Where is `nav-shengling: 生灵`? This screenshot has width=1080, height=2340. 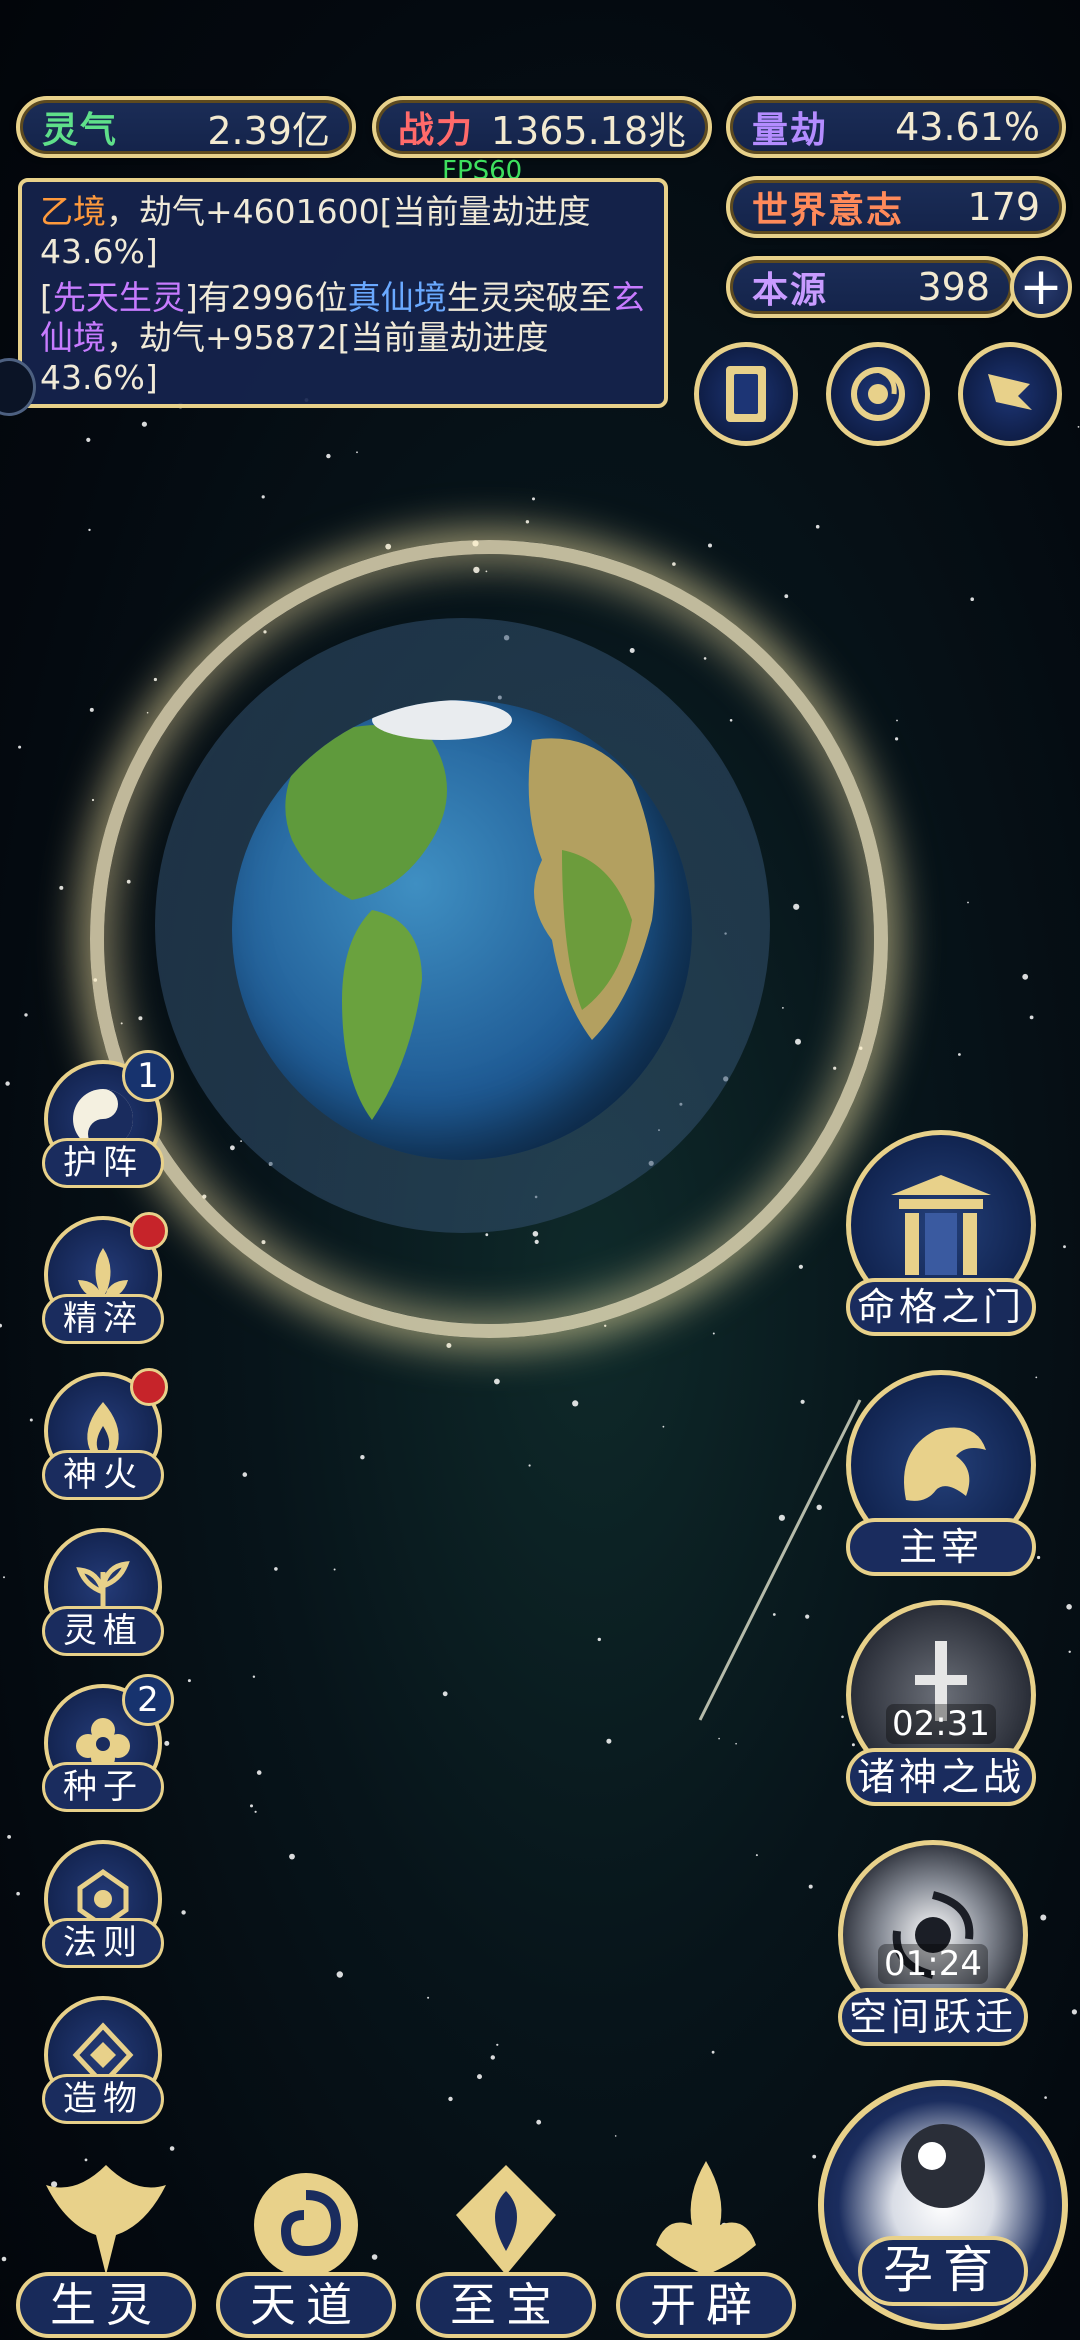 nav-shengling: 生灵 is located at coordinates (106, 2240).